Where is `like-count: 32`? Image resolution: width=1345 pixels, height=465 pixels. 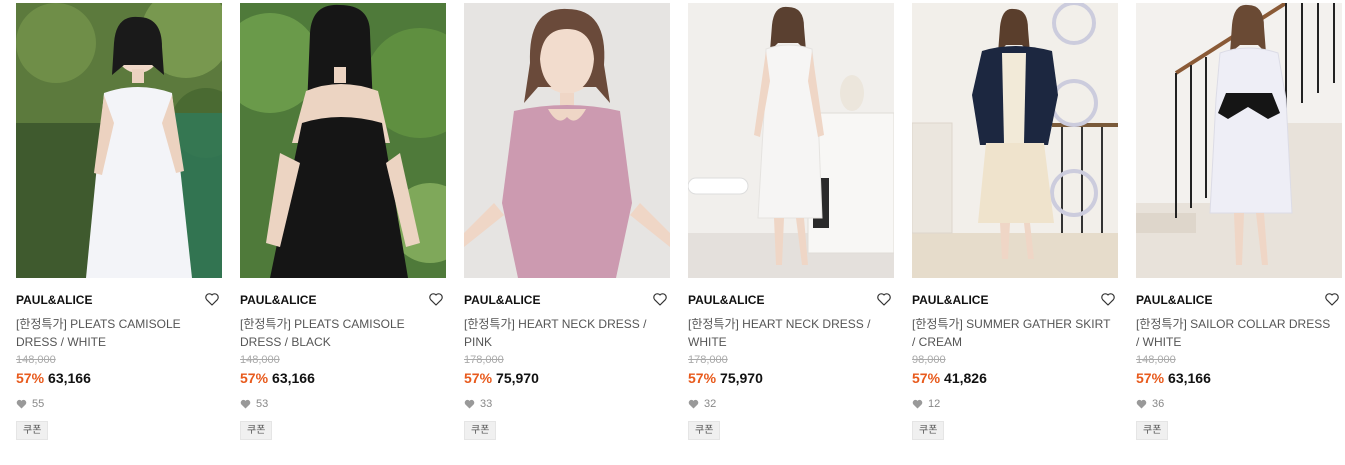
like-count: 32 is located at coordinates (791, 404).